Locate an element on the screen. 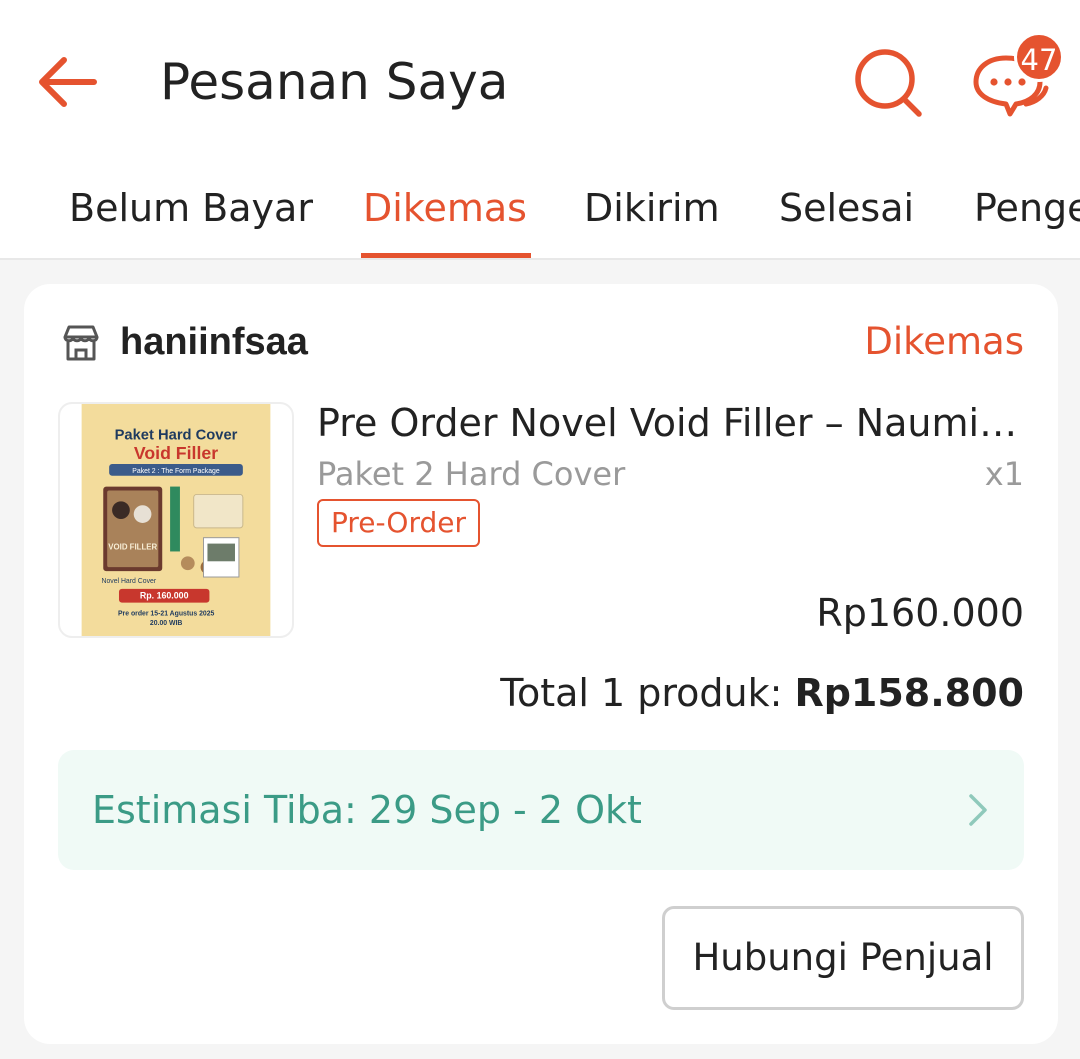  tab-pengembalian: Pengembalian is located at coordinates (1027, 209).